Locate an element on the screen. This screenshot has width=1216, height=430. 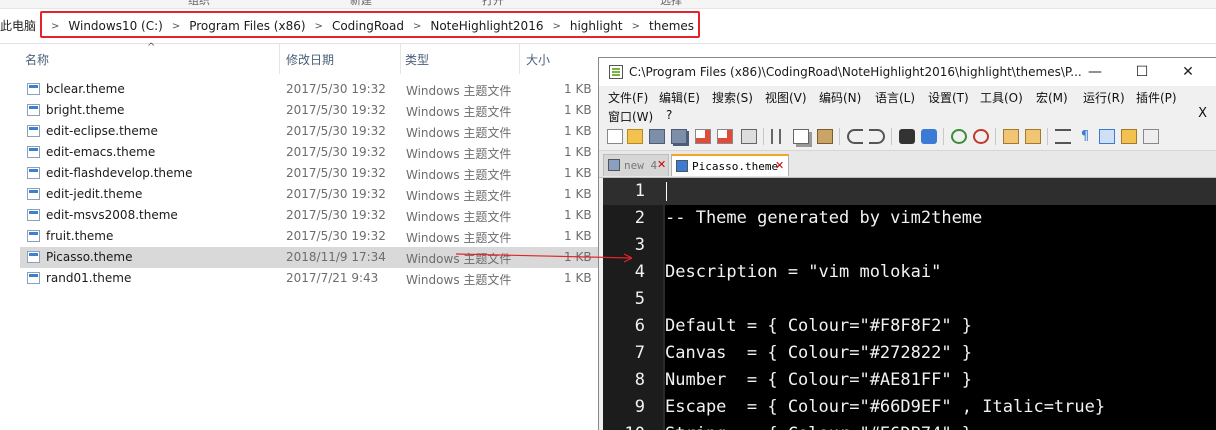
print-icon is located at coordinates (749, 136).